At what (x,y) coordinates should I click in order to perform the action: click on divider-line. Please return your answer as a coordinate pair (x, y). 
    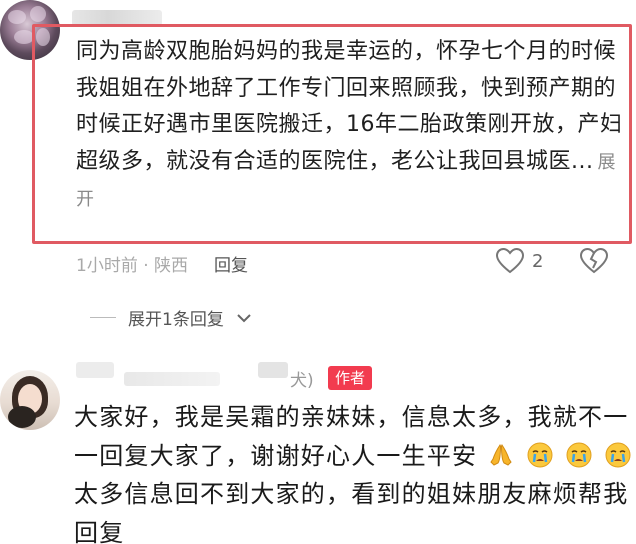
    Looking at the image, I should click on (103, 317).